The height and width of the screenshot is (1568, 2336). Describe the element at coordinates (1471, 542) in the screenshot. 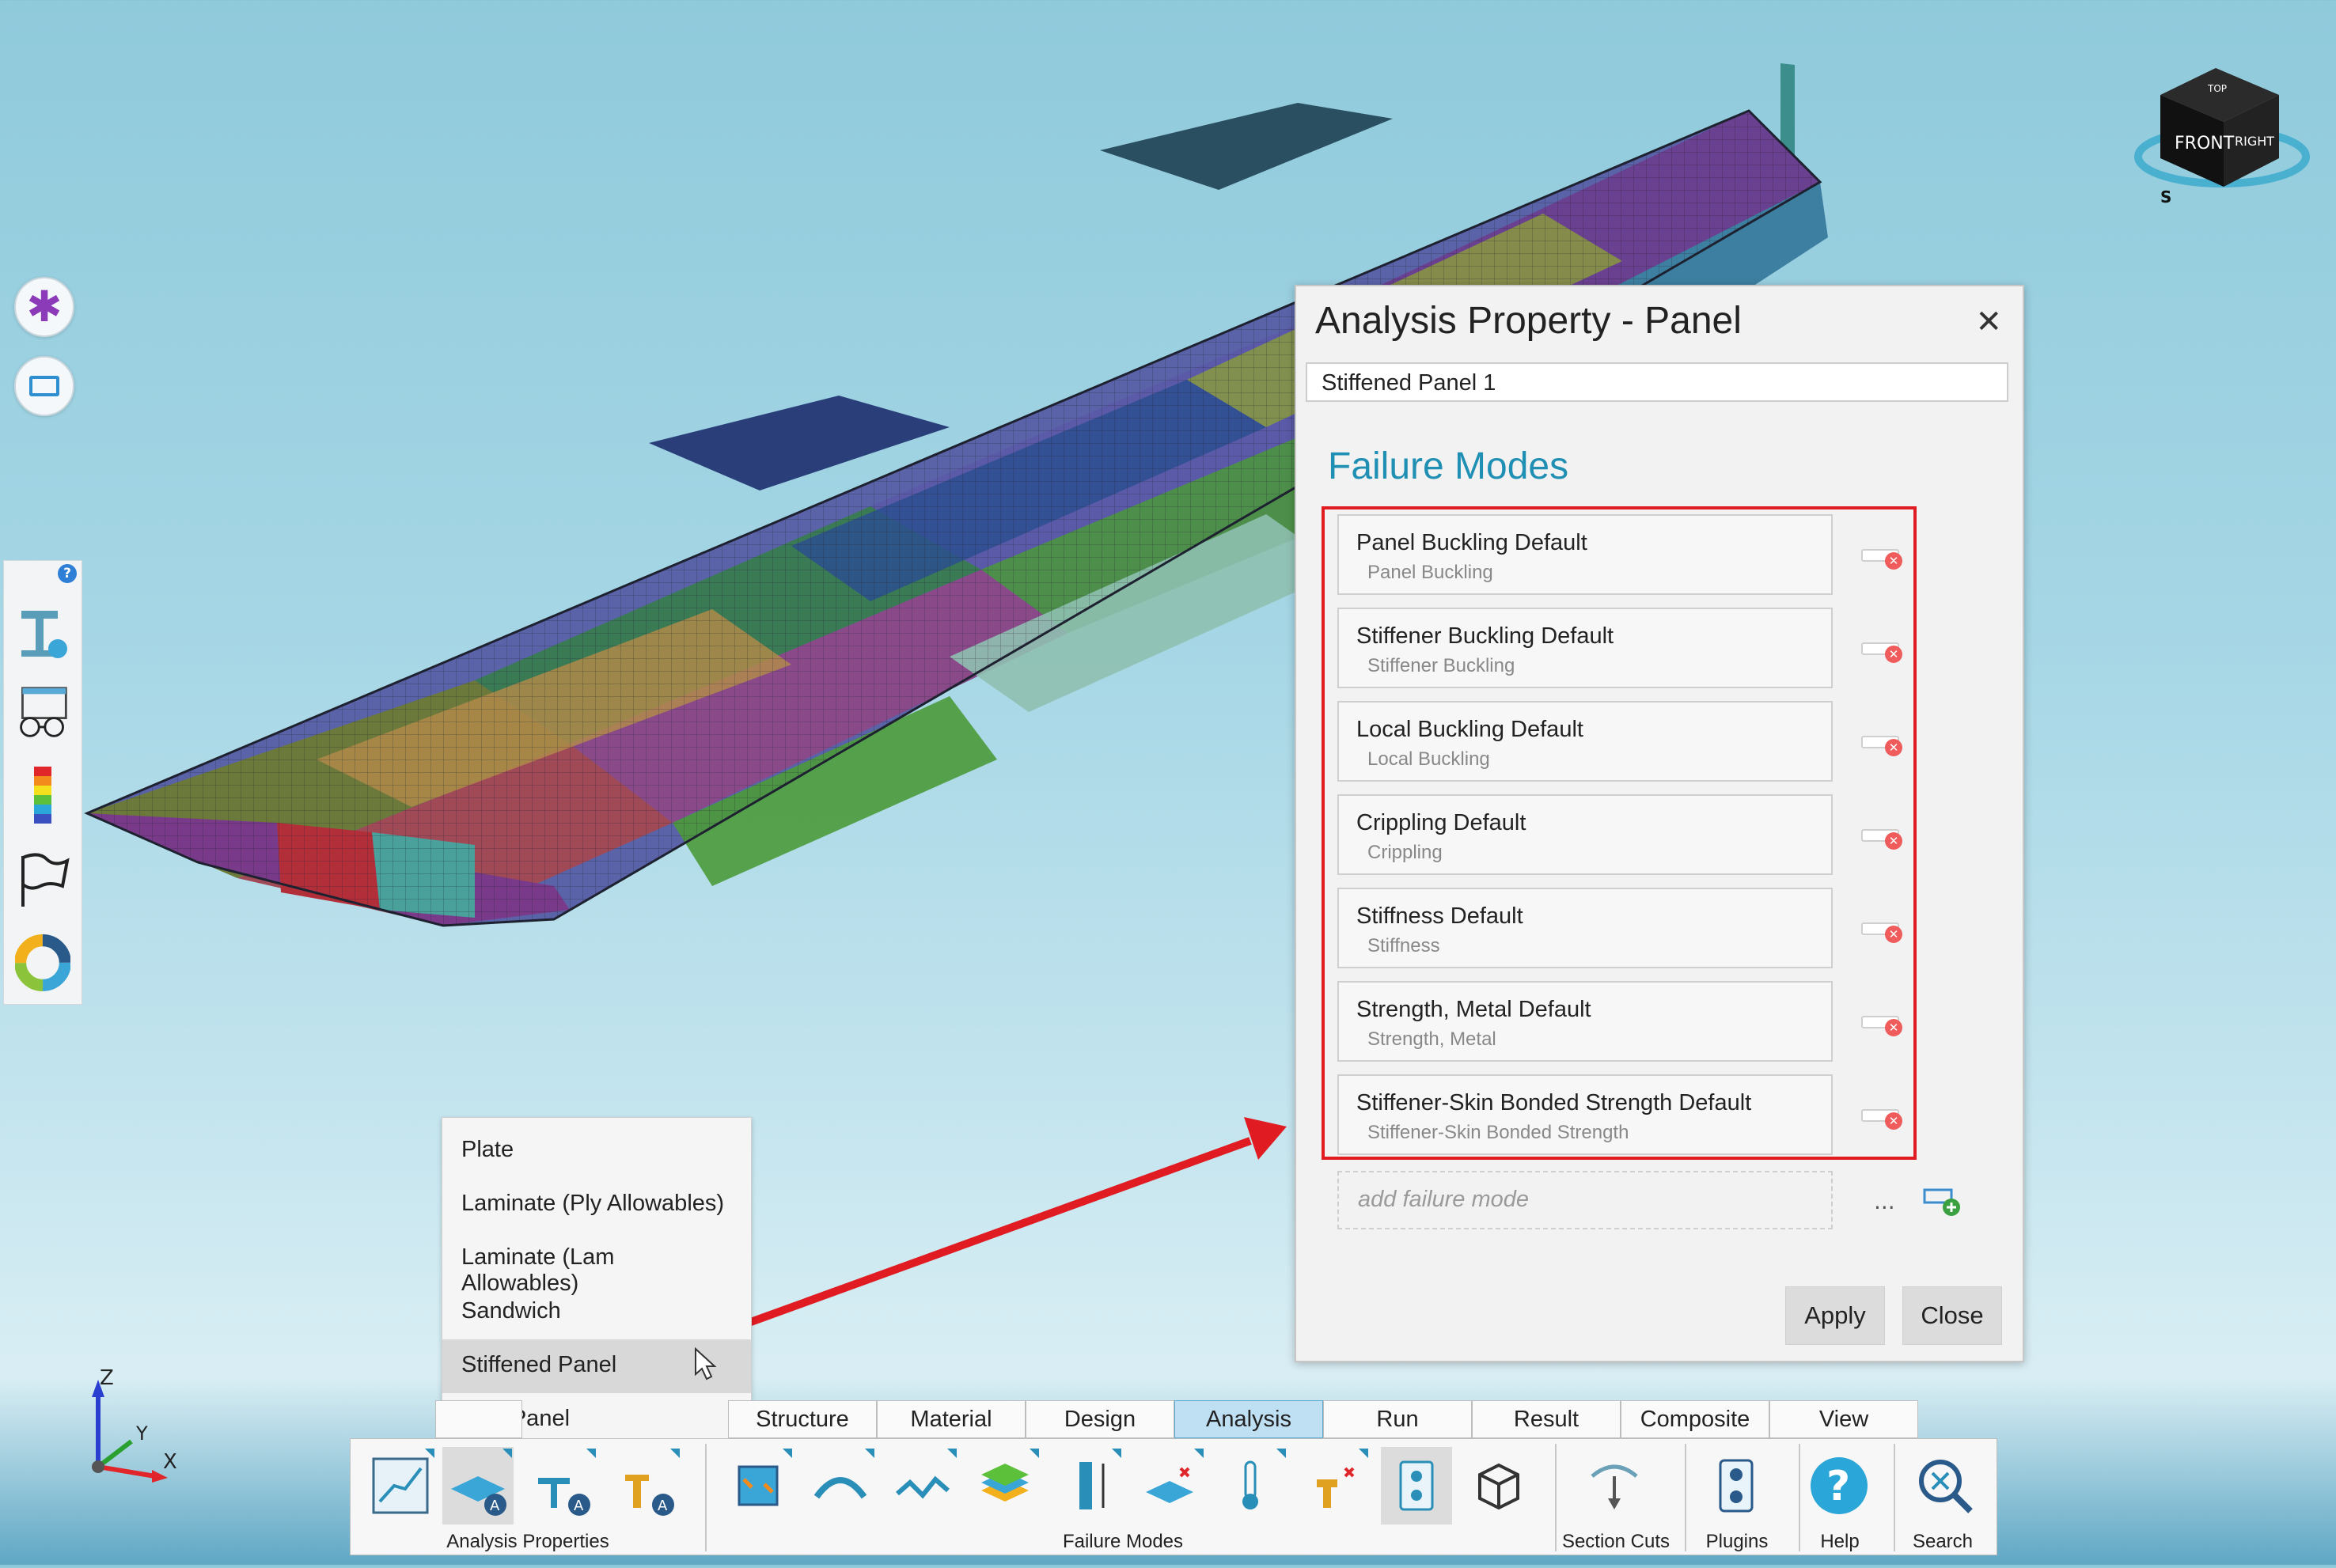

I see `failure-mode-name: Panel Buckling Default` at that location.